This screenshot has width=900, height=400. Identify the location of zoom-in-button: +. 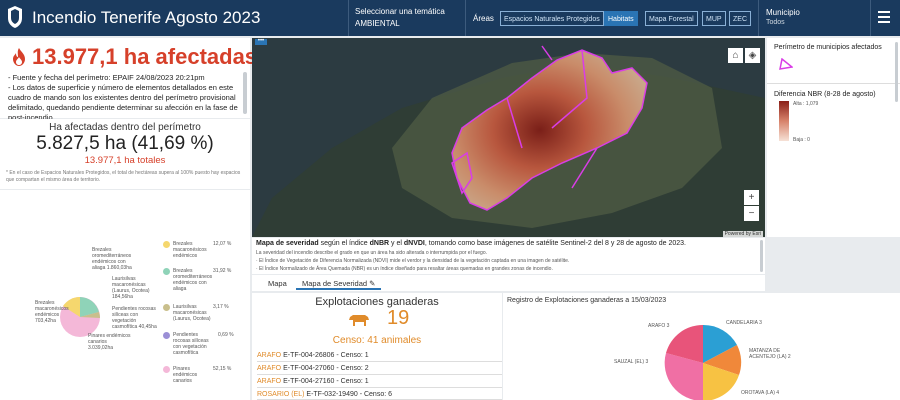
(751, 197).